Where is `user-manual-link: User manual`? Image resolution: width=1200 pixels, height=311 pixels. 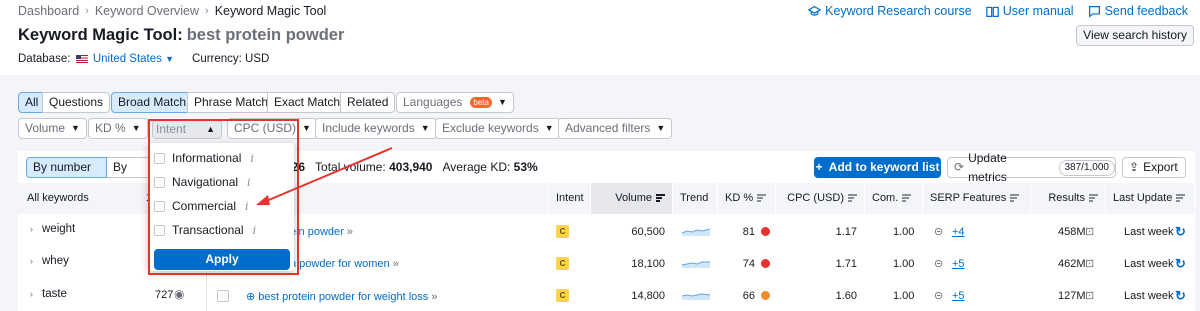
user-manual-link: User manual is located at coordinates (1029, 11).